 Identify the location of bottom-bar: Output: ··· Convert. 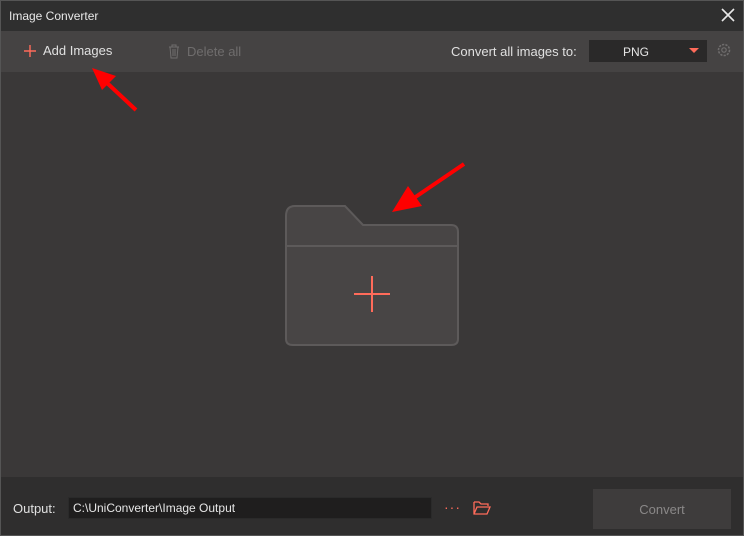
(372, 506).